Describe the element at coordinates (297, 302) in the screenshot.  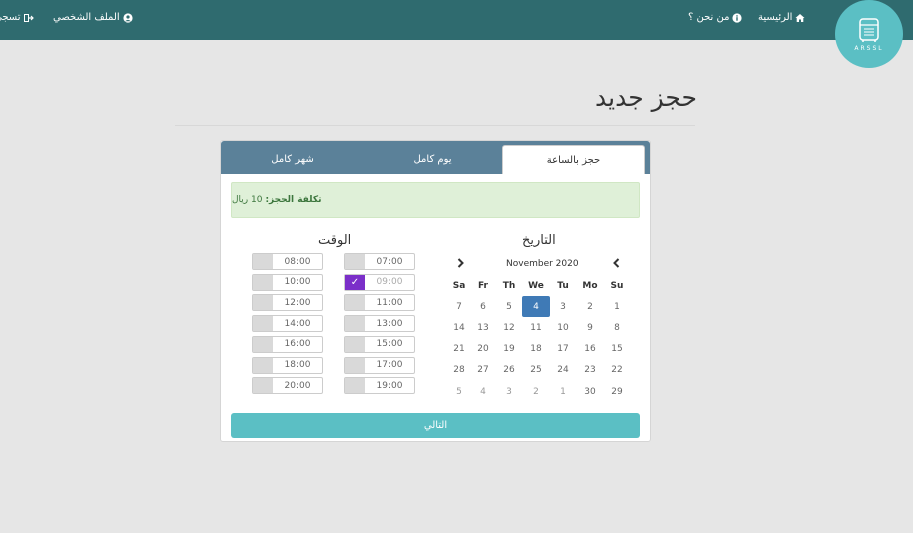
I see `time-slot-label: 12:00` at that location.